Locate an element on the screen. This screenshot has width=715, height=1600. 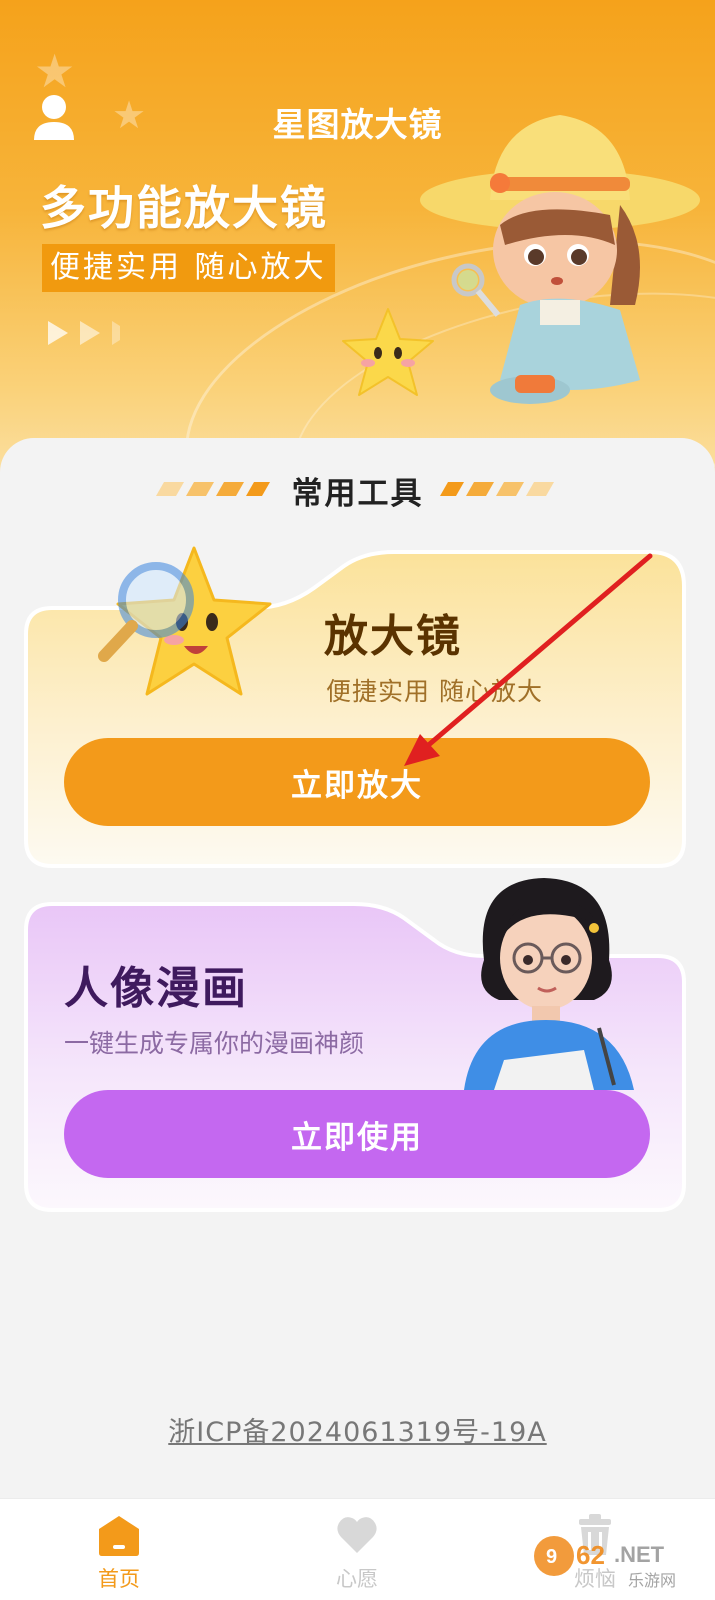
stripes-decoration-icon is located at coordinates (497, 489).